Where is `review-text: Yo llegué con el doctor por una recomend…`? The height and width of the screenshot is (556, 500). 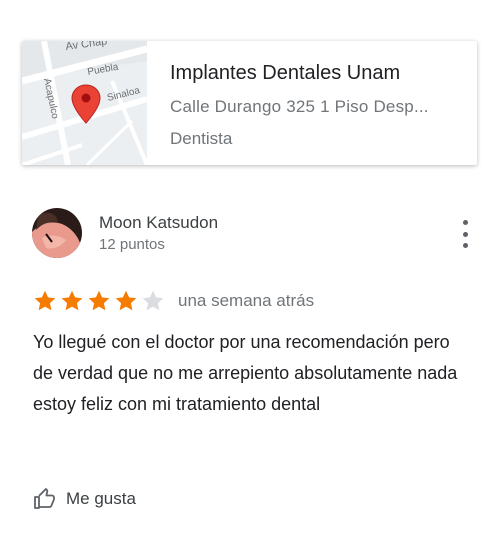 review-text: Yo llegué con el doctor por una recomend… is located at coordinates (245, 373).